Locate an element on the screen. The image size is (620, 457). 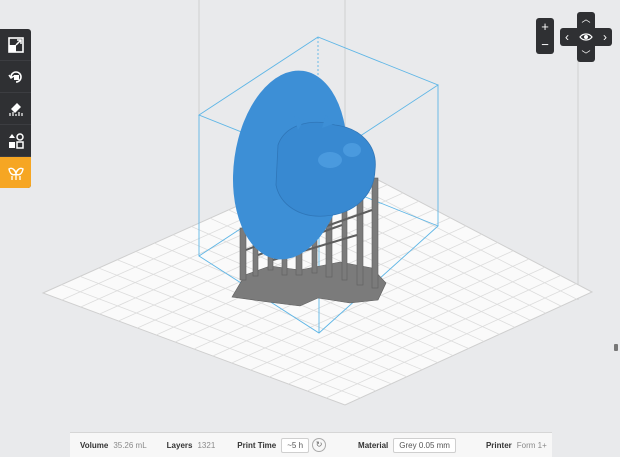
volume-value: 35.26 mL is located at coordinates (130, 445).